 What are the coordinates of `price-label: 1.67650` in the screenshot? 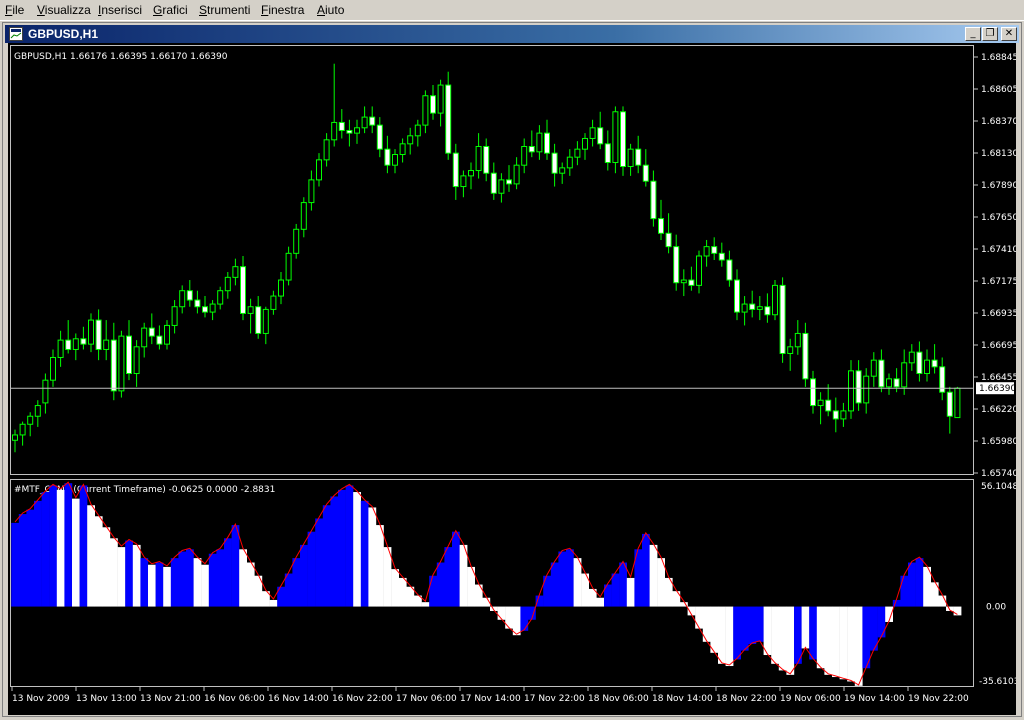 It's located at (998, 218).